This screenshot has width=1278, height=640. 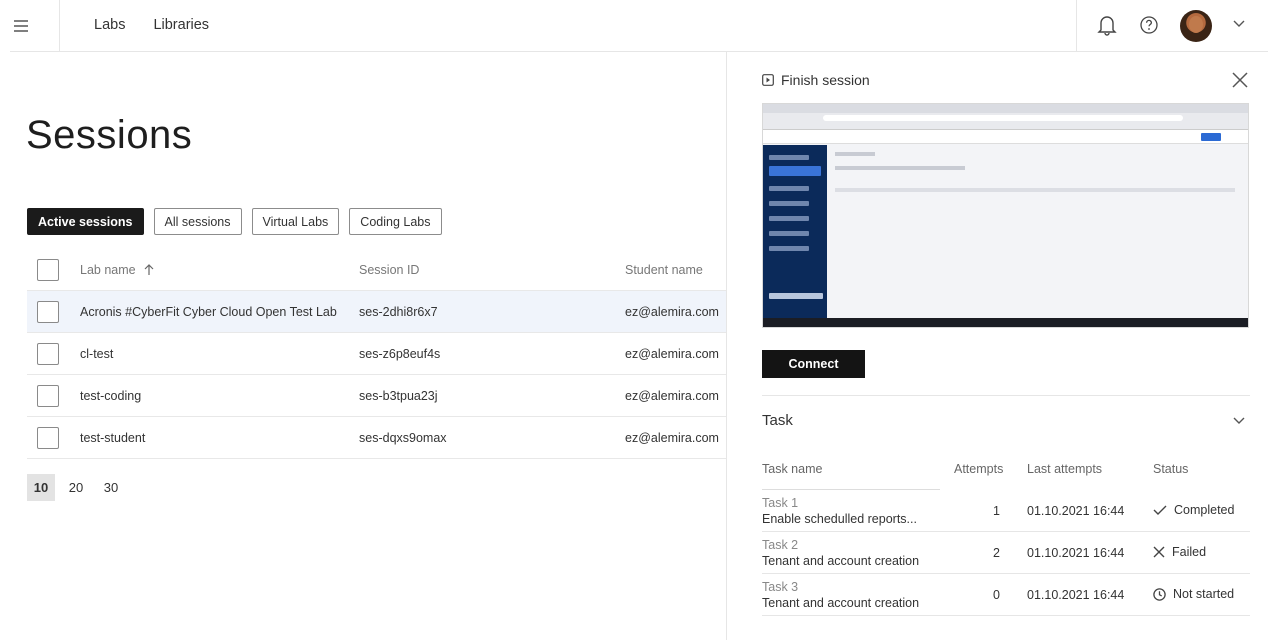 What do you see at coordinates (1107, 25) in the screenshot?
I see `bell-icon` at bounding box center [1107, 25].